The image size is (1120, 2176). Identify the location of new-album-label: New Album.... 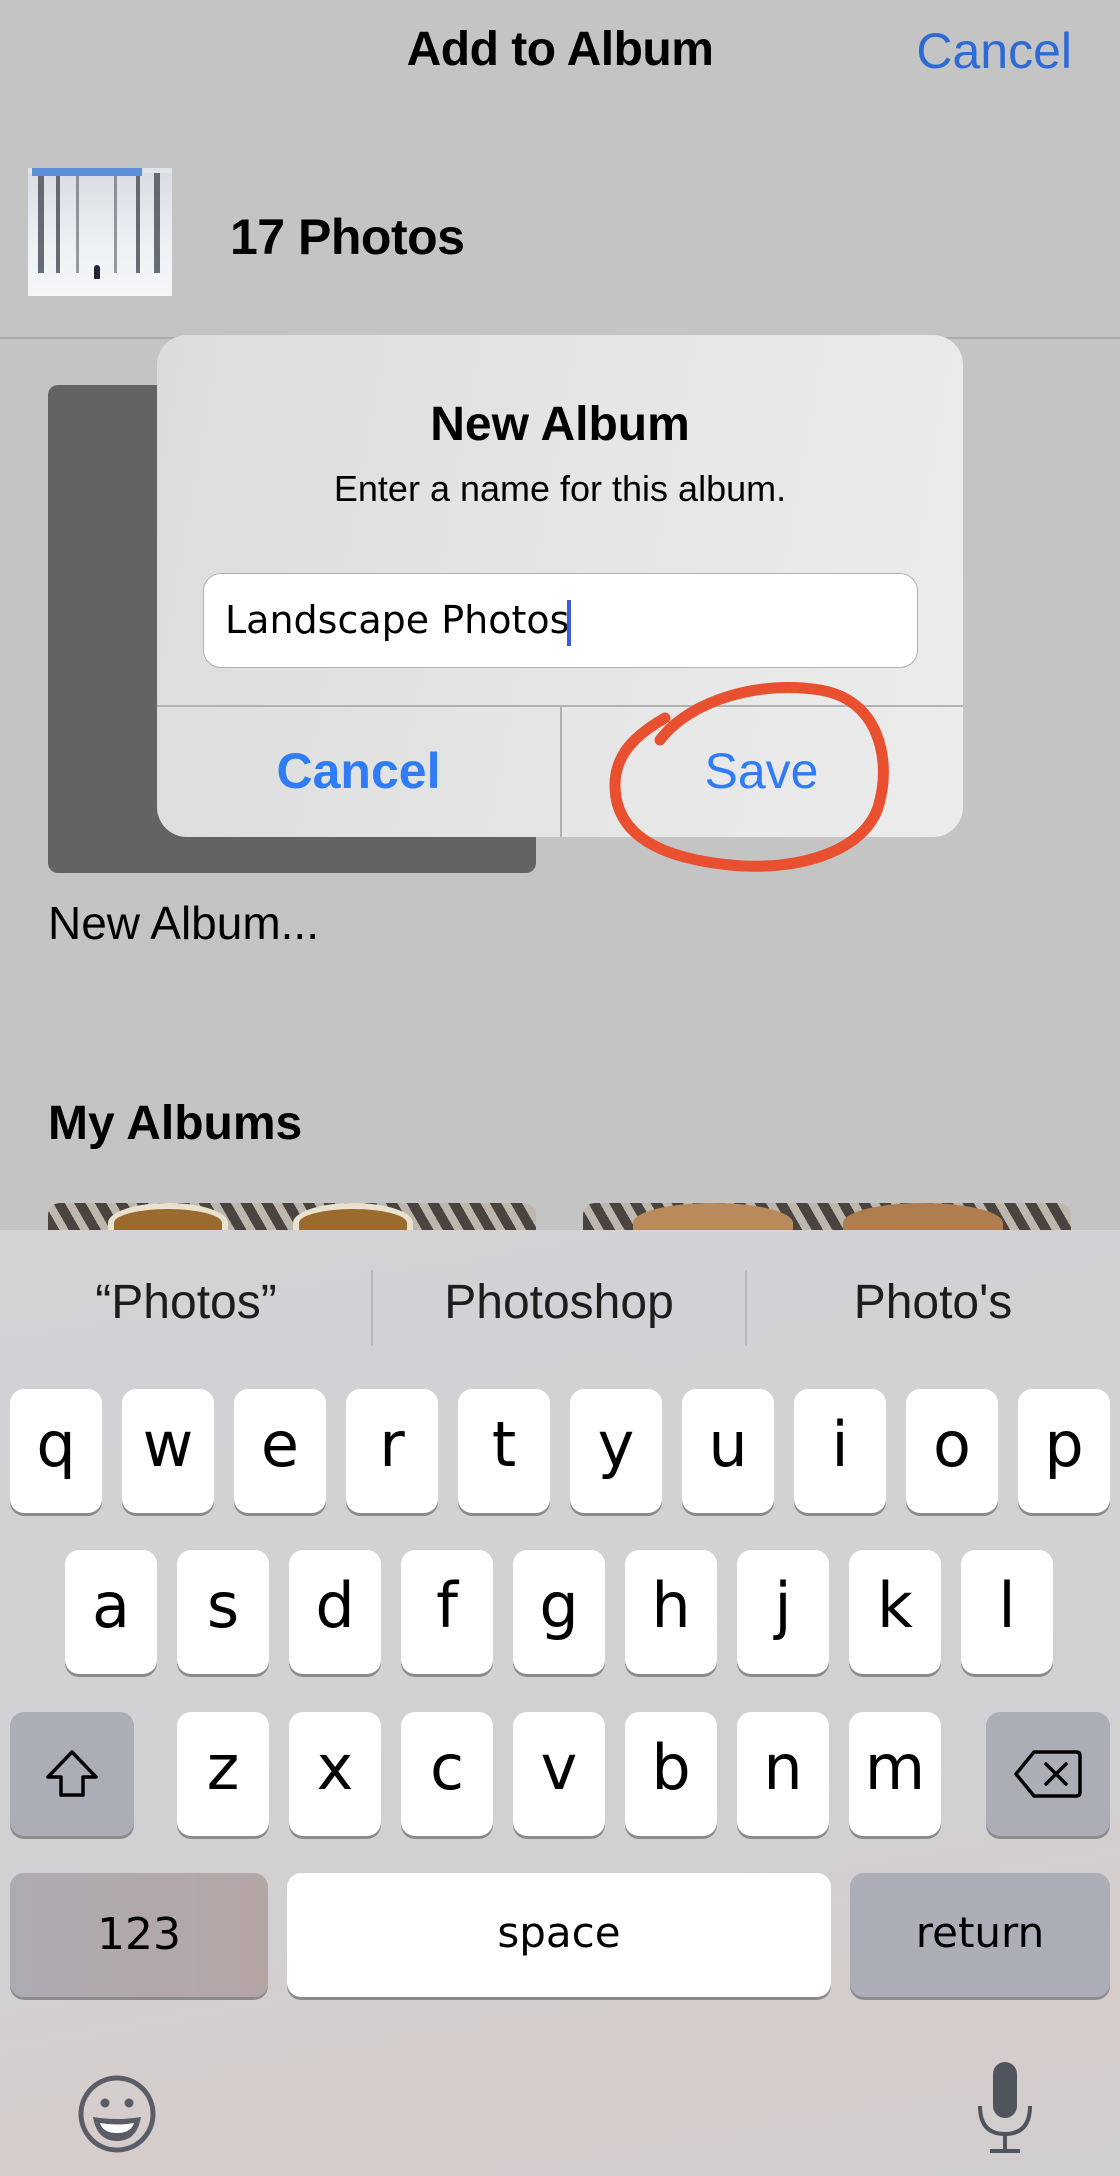
(183, 923).